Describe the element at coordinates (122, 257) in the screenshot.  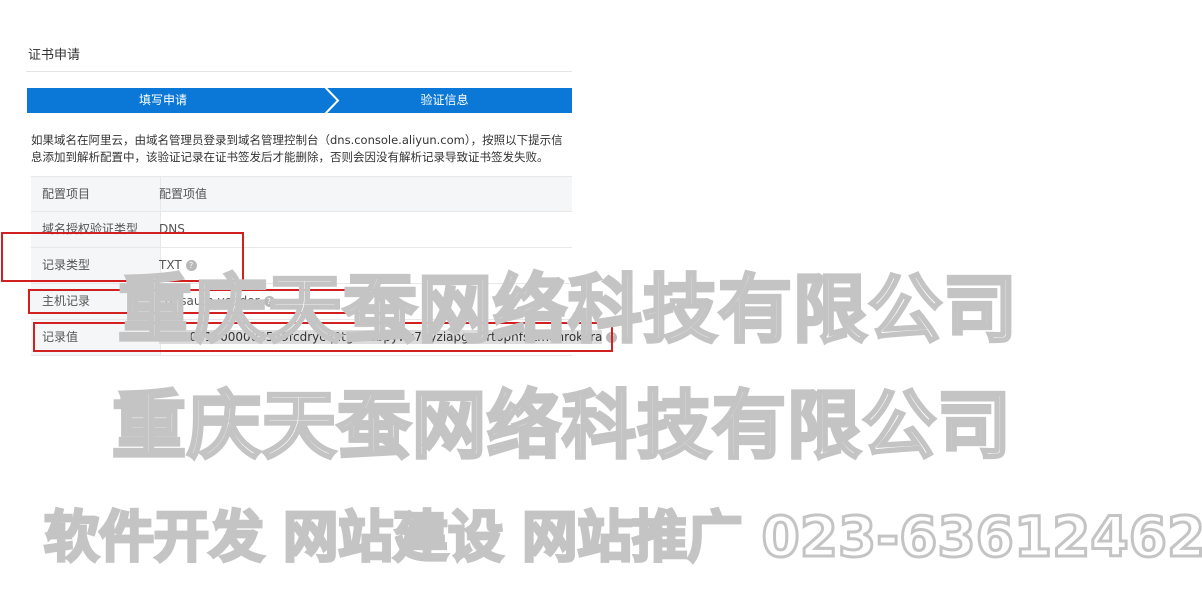
I see `annotation-box-record-type` at that location.